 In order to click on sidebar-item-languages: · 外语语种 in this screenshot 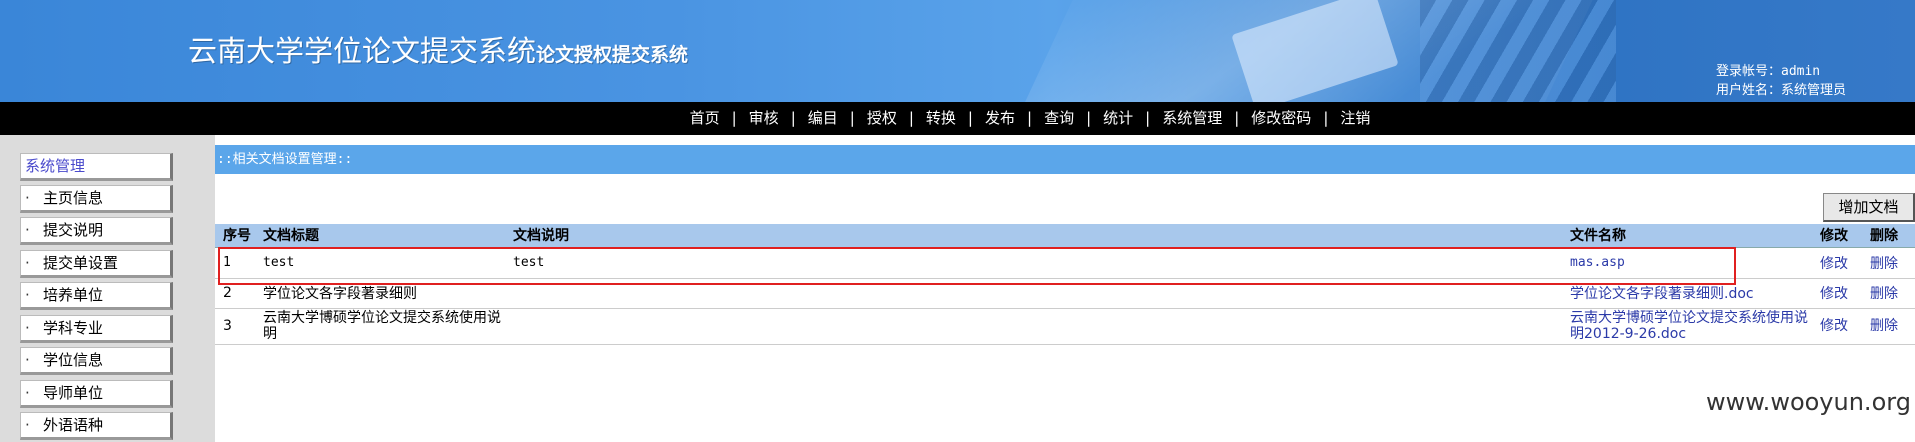, I will do `click(96, 426)`.